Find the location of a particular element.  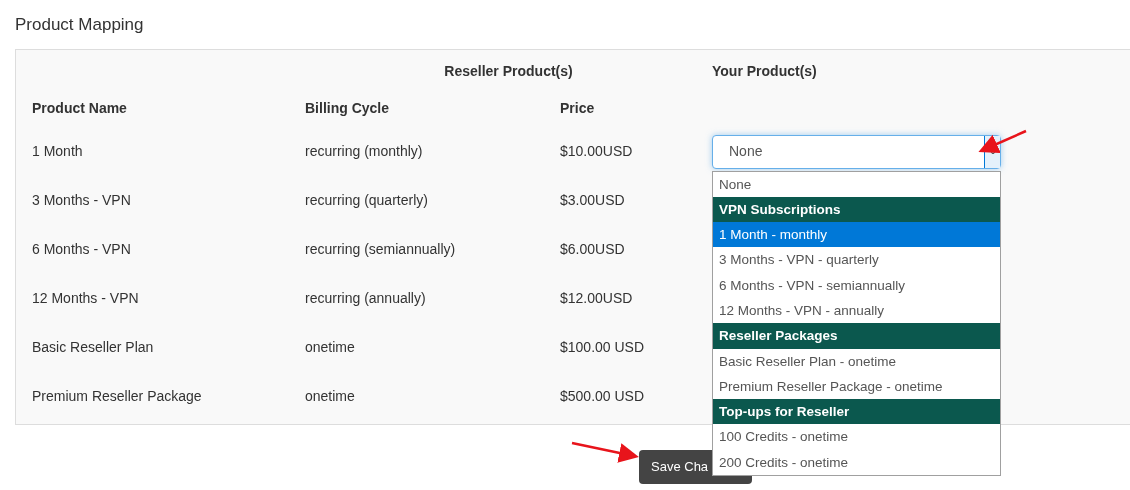

dropdown-option: 1 Month - monthly is located at coordinates (856, 235).